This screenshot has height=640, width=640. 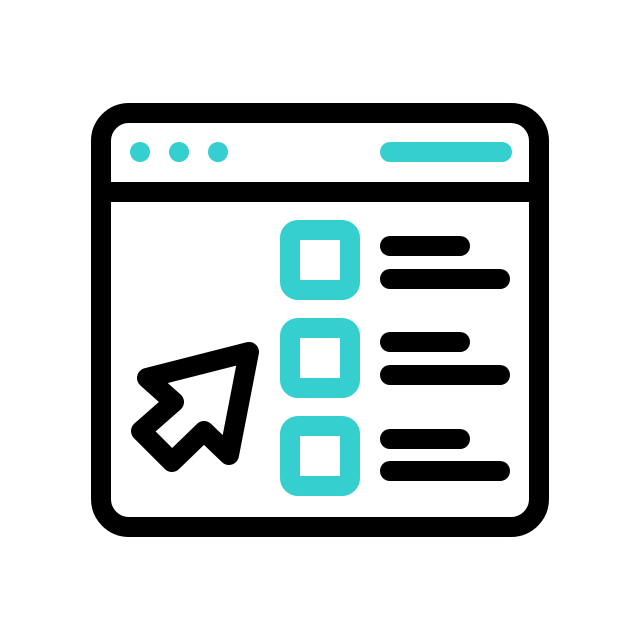 I want to click on arrow-pointer-icon, so click(x=195, y=407).